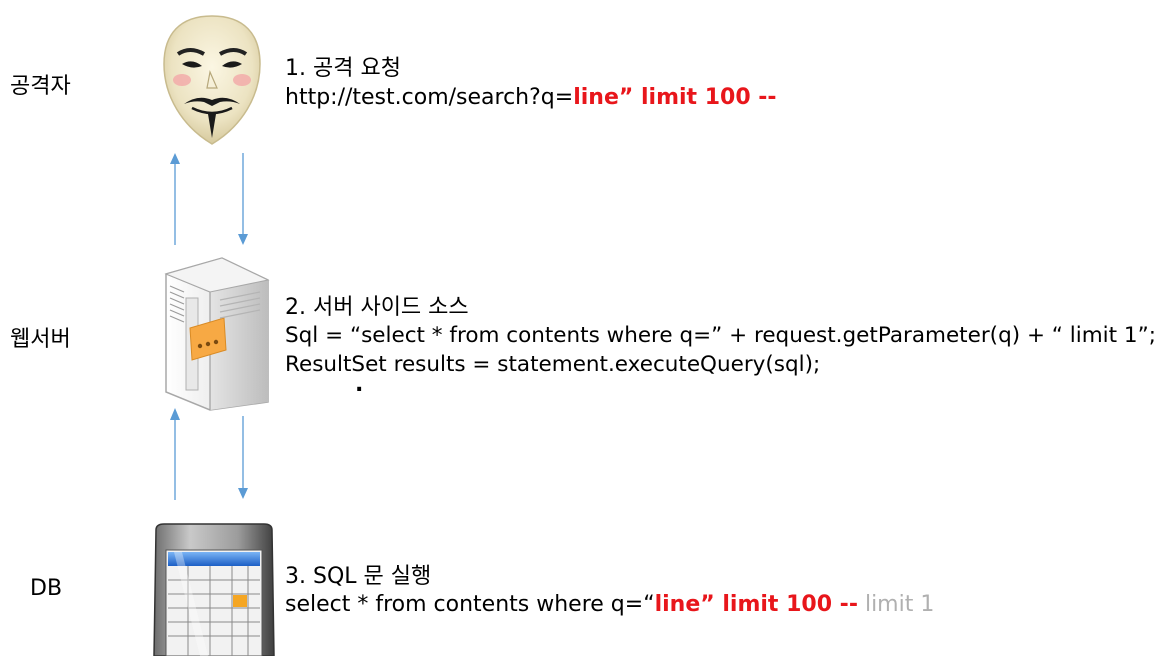  I want to click on step3-query-prefix: select * from contents where q=“, so click(470, 604).